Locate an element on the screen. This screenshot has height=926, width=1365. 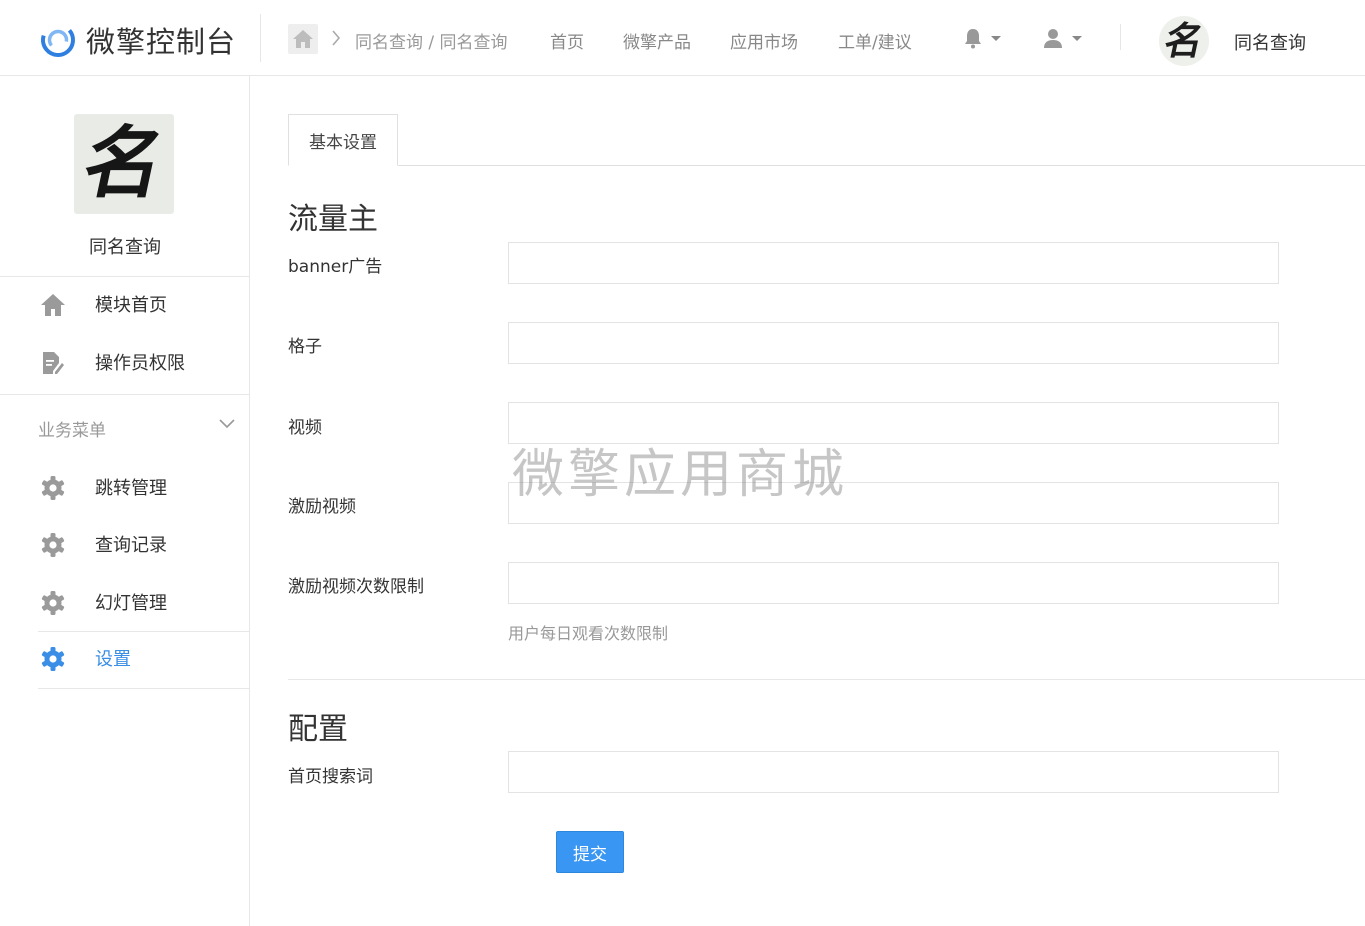
breadcrumb-home-button is located at coordinates (303, 39).